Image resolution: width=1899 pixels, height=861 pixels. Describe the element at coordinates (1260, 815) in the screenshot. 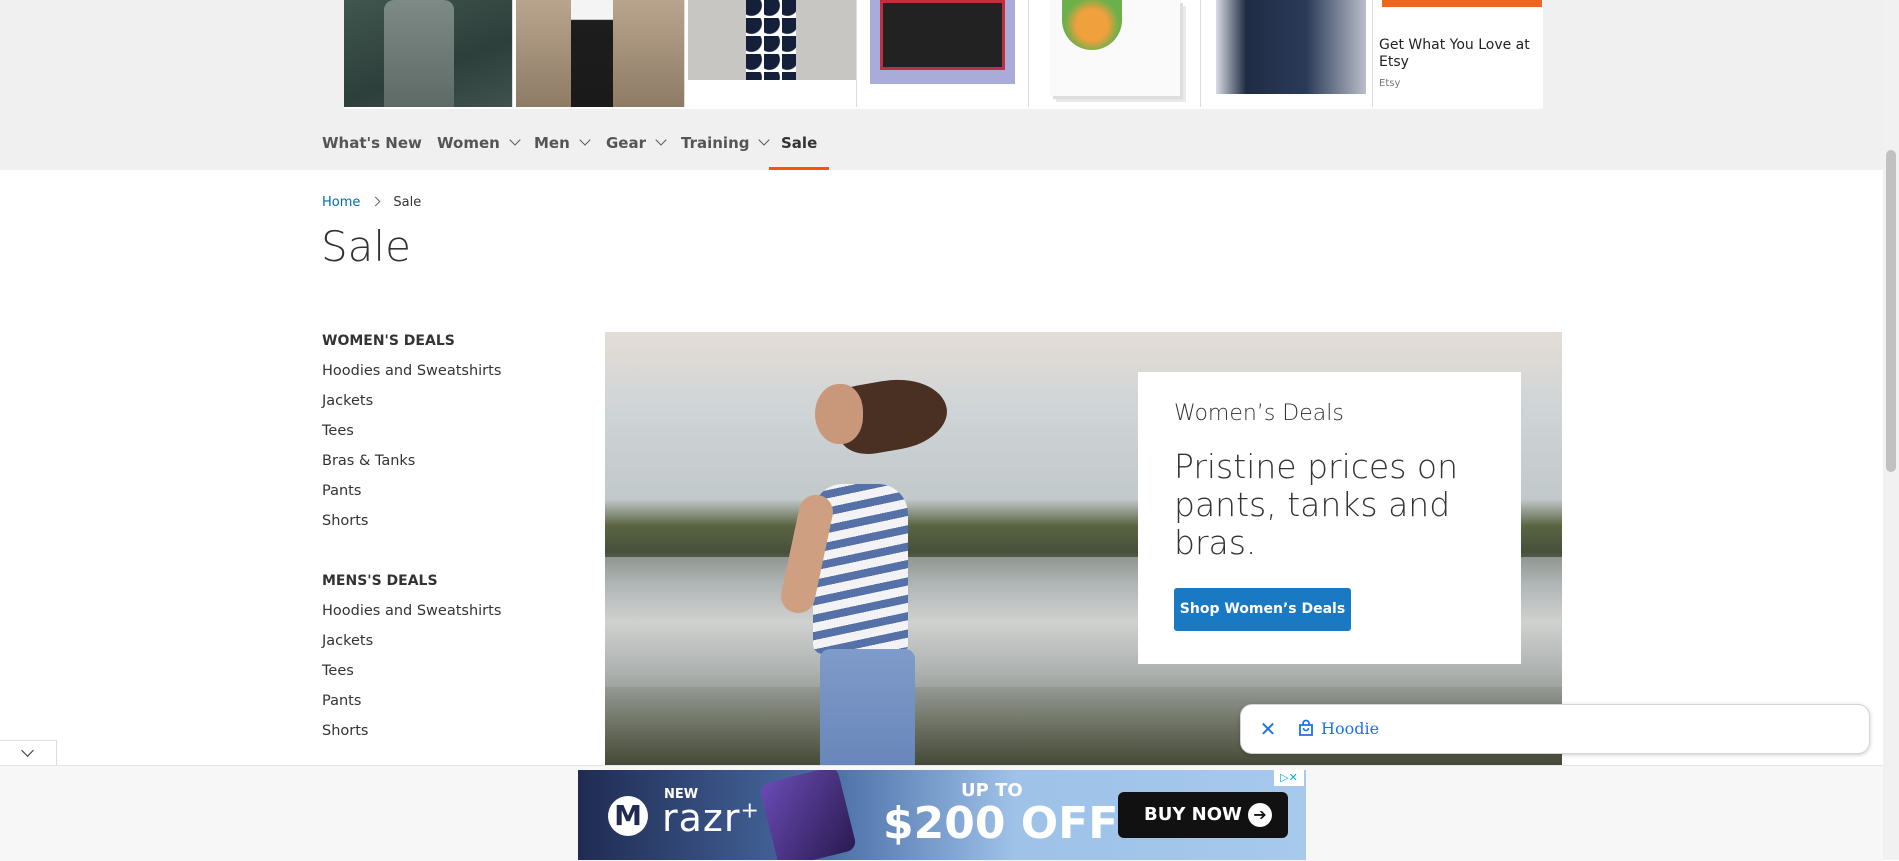

I see `arrow-right-icon: ➔` at that location.